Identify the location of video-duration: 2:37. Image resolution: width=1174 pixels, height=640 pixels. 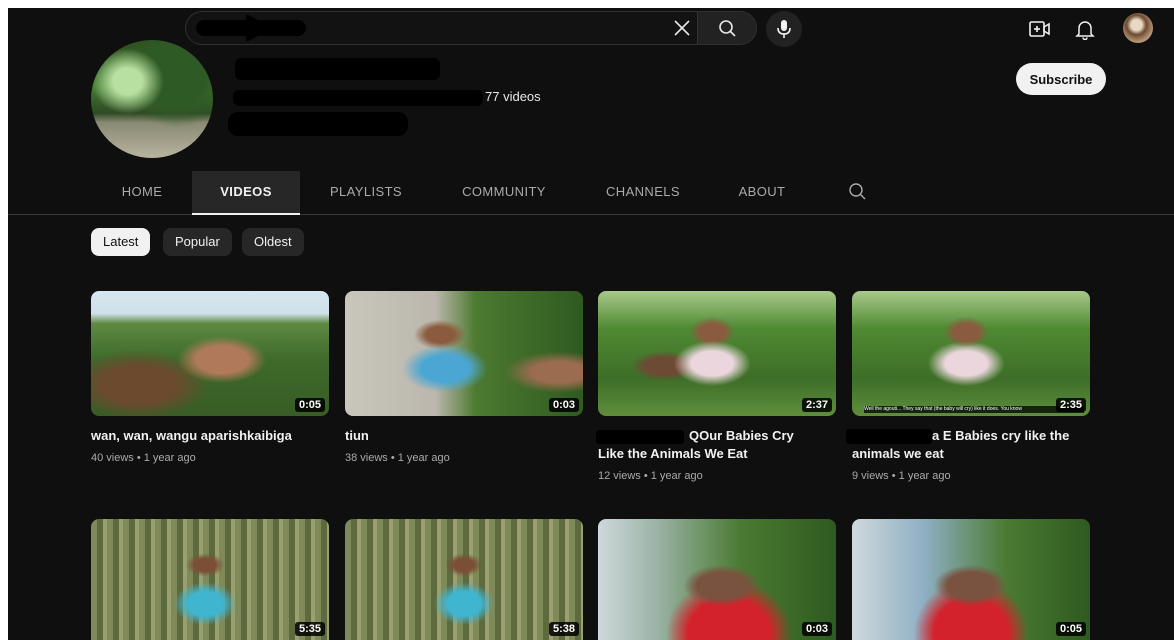
(816, 405).